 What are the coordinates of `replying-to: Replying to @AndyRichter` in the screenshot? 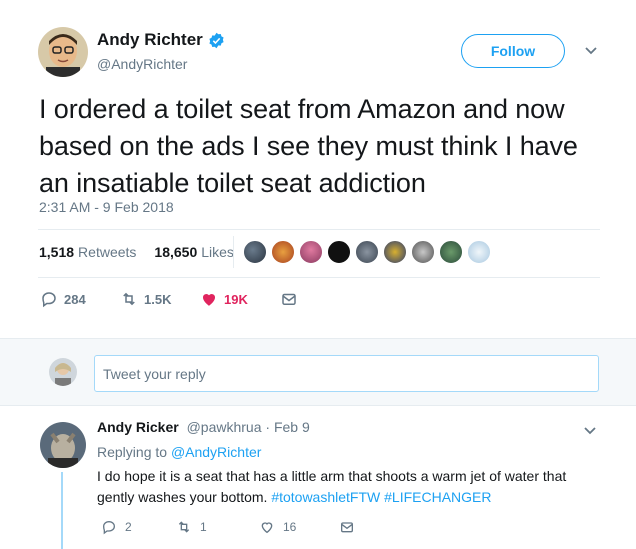 It's located at (179, 452).